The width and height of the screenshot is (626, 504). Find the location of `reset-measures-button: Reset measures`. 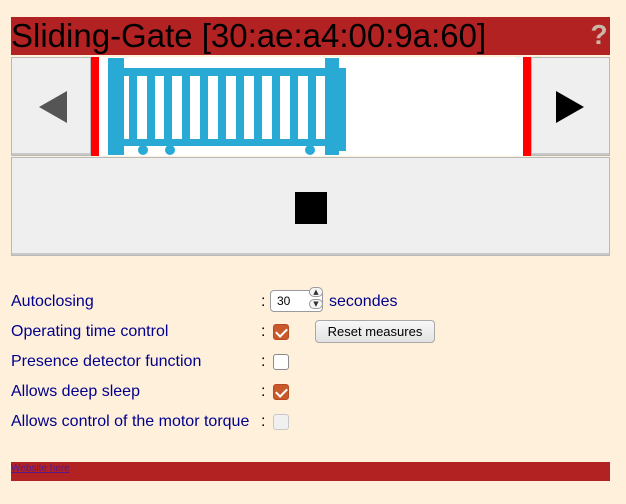

reset-measures-button: Reset measures is located at coordinates (375, 331).